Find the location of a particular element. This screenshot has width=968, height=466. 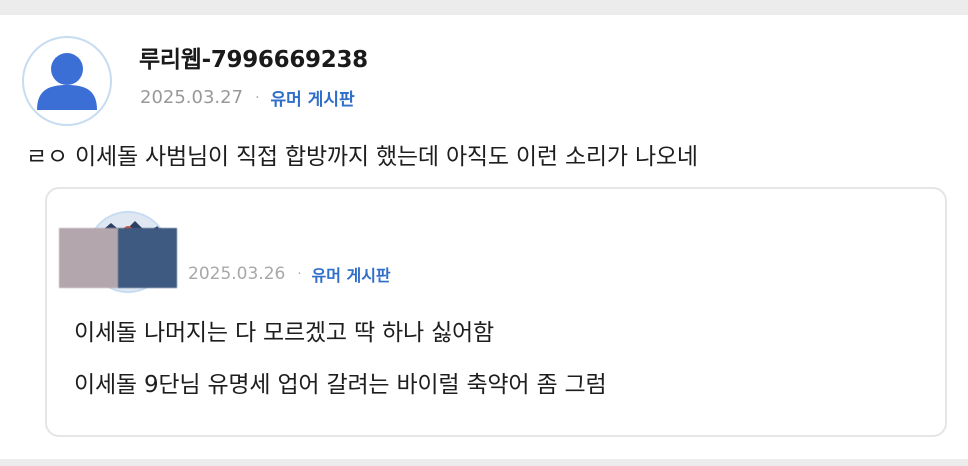

post-date: 2025.03.27 is located at coordinates (192, 97).